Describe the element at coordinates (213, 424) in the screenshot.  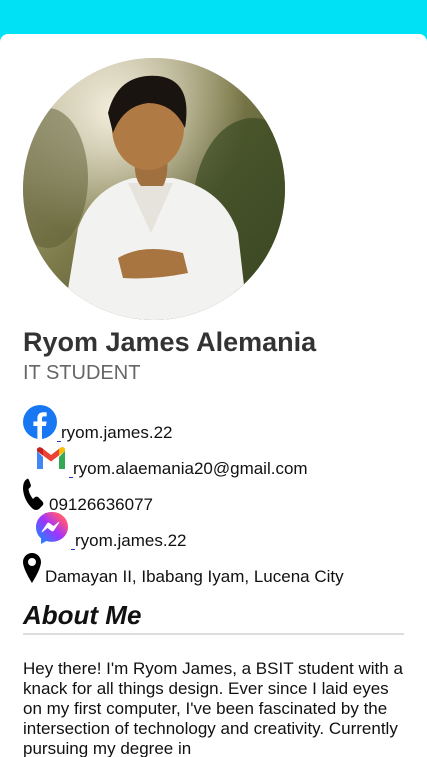
I see `contact-facebook: ryom.james.22` at that location.